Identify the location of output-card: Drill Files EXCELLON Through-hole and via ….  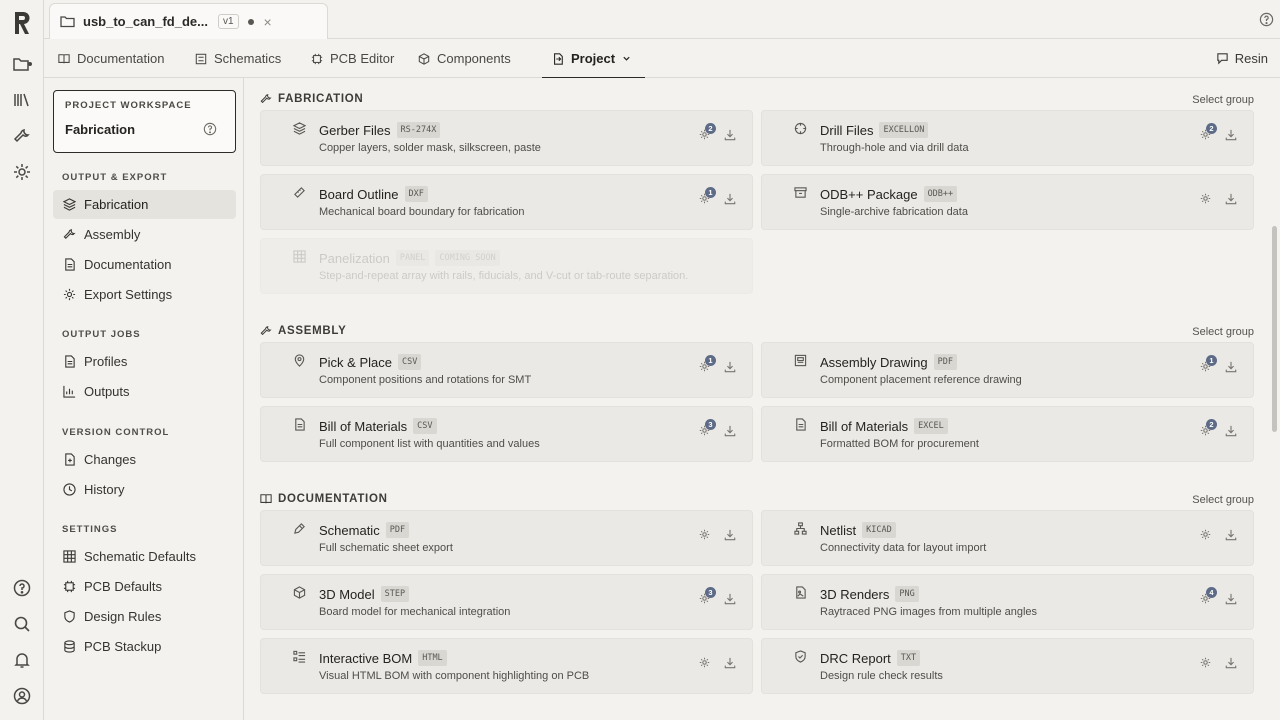
(1007, 138).